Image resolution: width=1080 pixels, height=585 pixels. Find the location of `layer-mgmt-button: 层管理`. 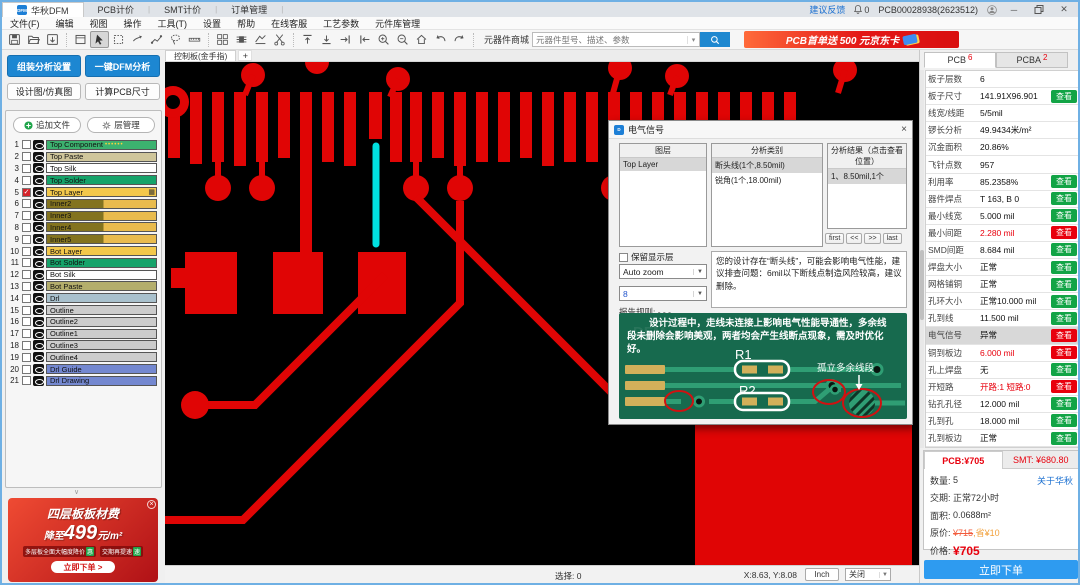

layer-mgmt-button: 层管理 is located at coordinates (121, 125).